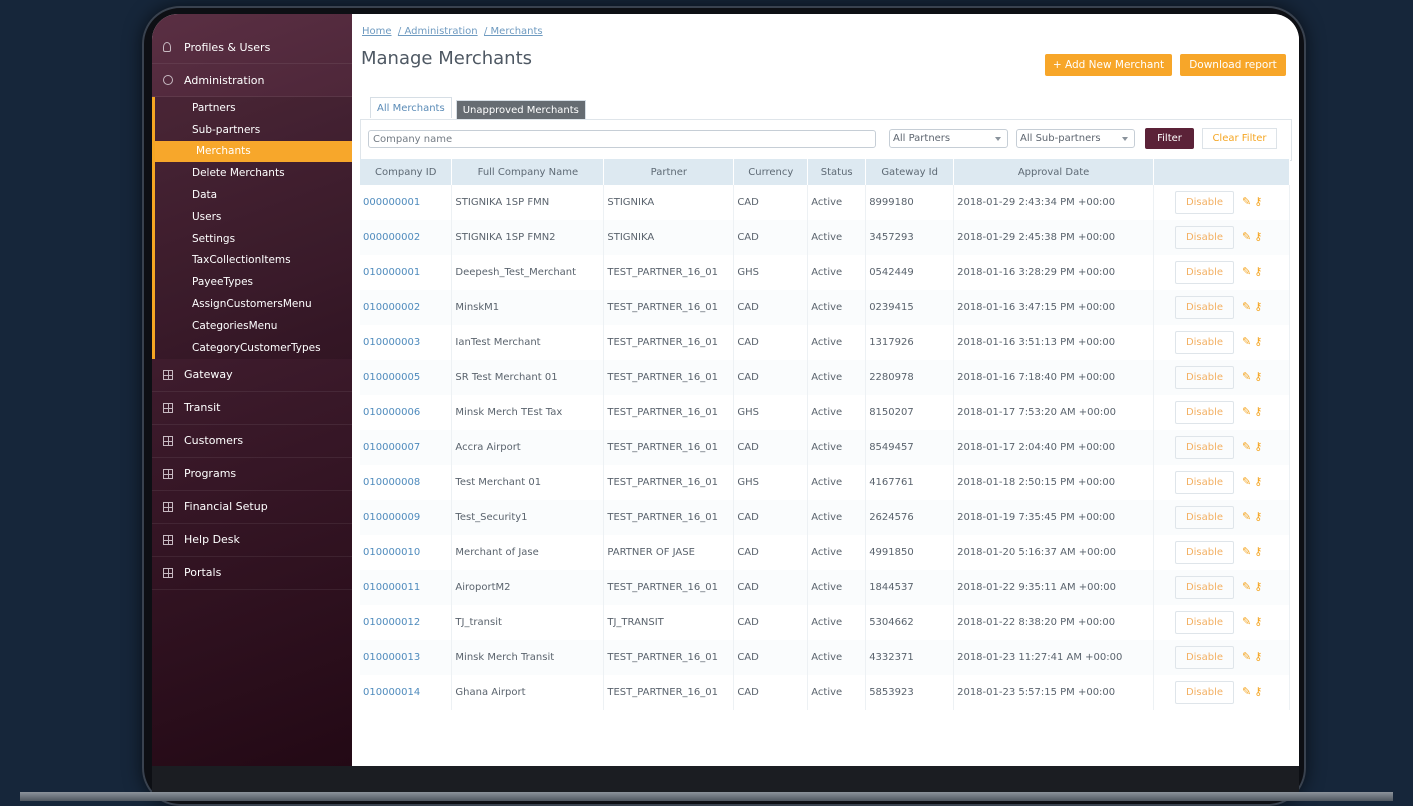 The height and width of the screenshot is (806, 1413). What do you see at coordinates (910, 172) in the screenshot?
I see `column-header: Gateway Id` at bounding box center [910, 172].